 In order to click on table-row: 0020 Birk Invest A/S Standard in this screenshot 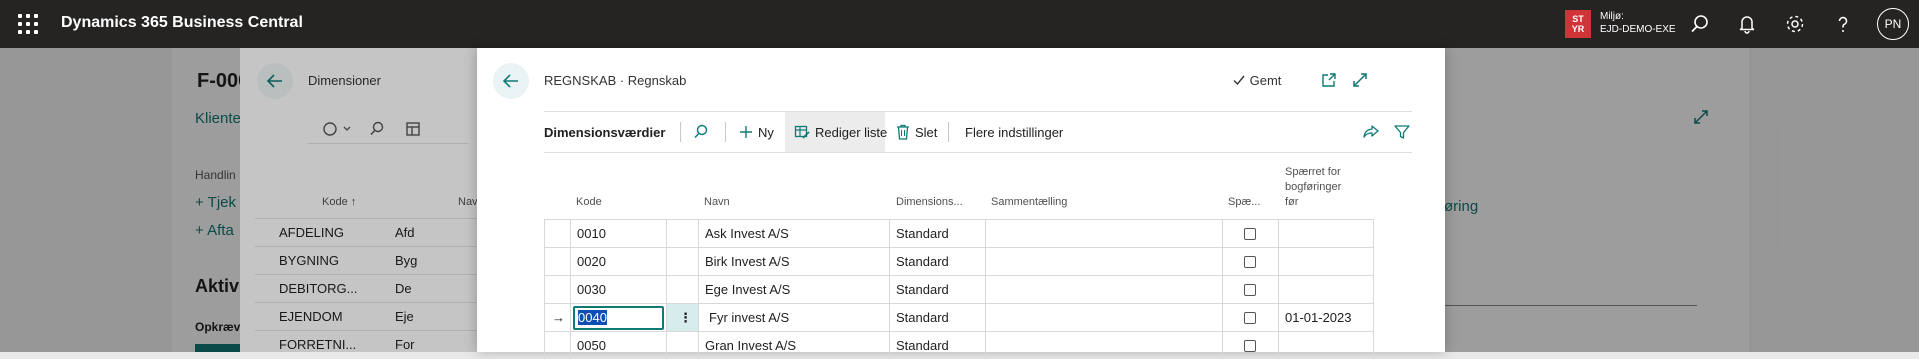, I will do `click(959, 261)`.